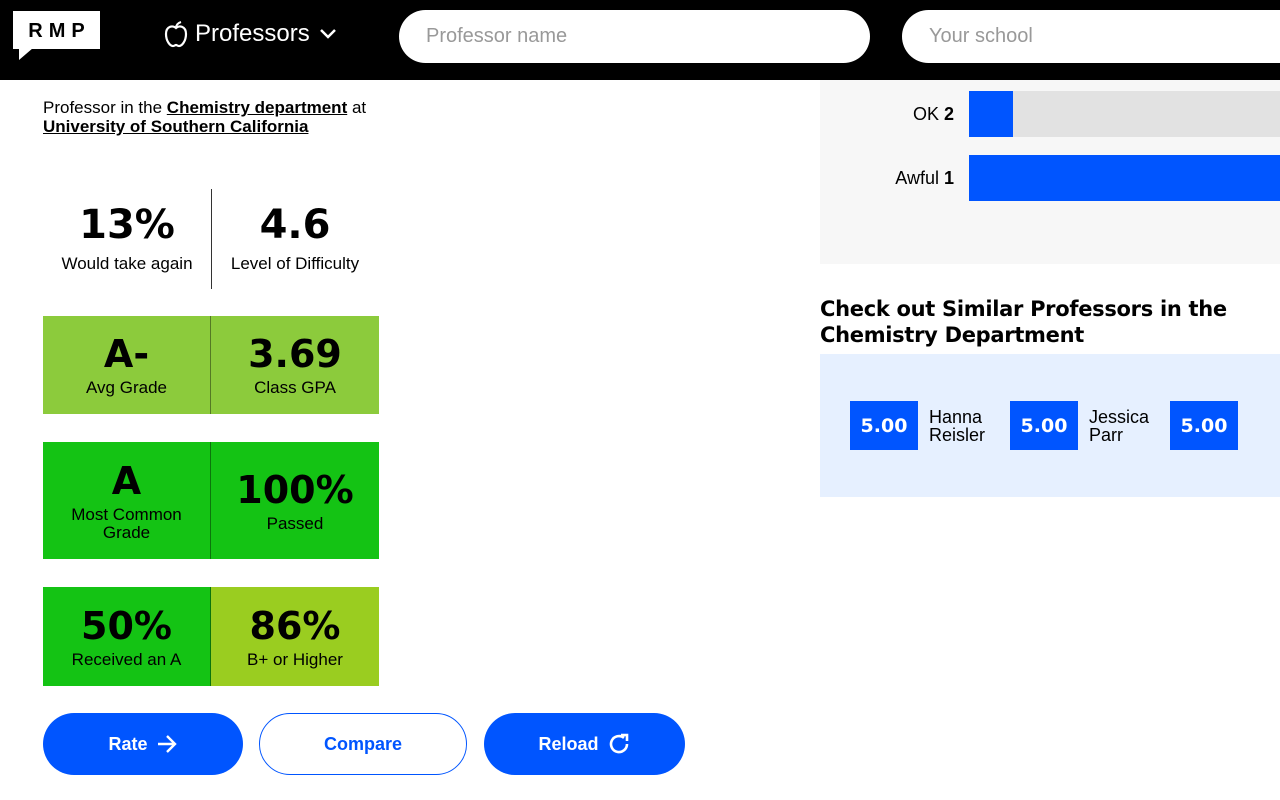 This screenshot has width=1280, height=800. Describe the element at coordinates (948, 178) in the screenshot. I see `row-count: 1` at that location.